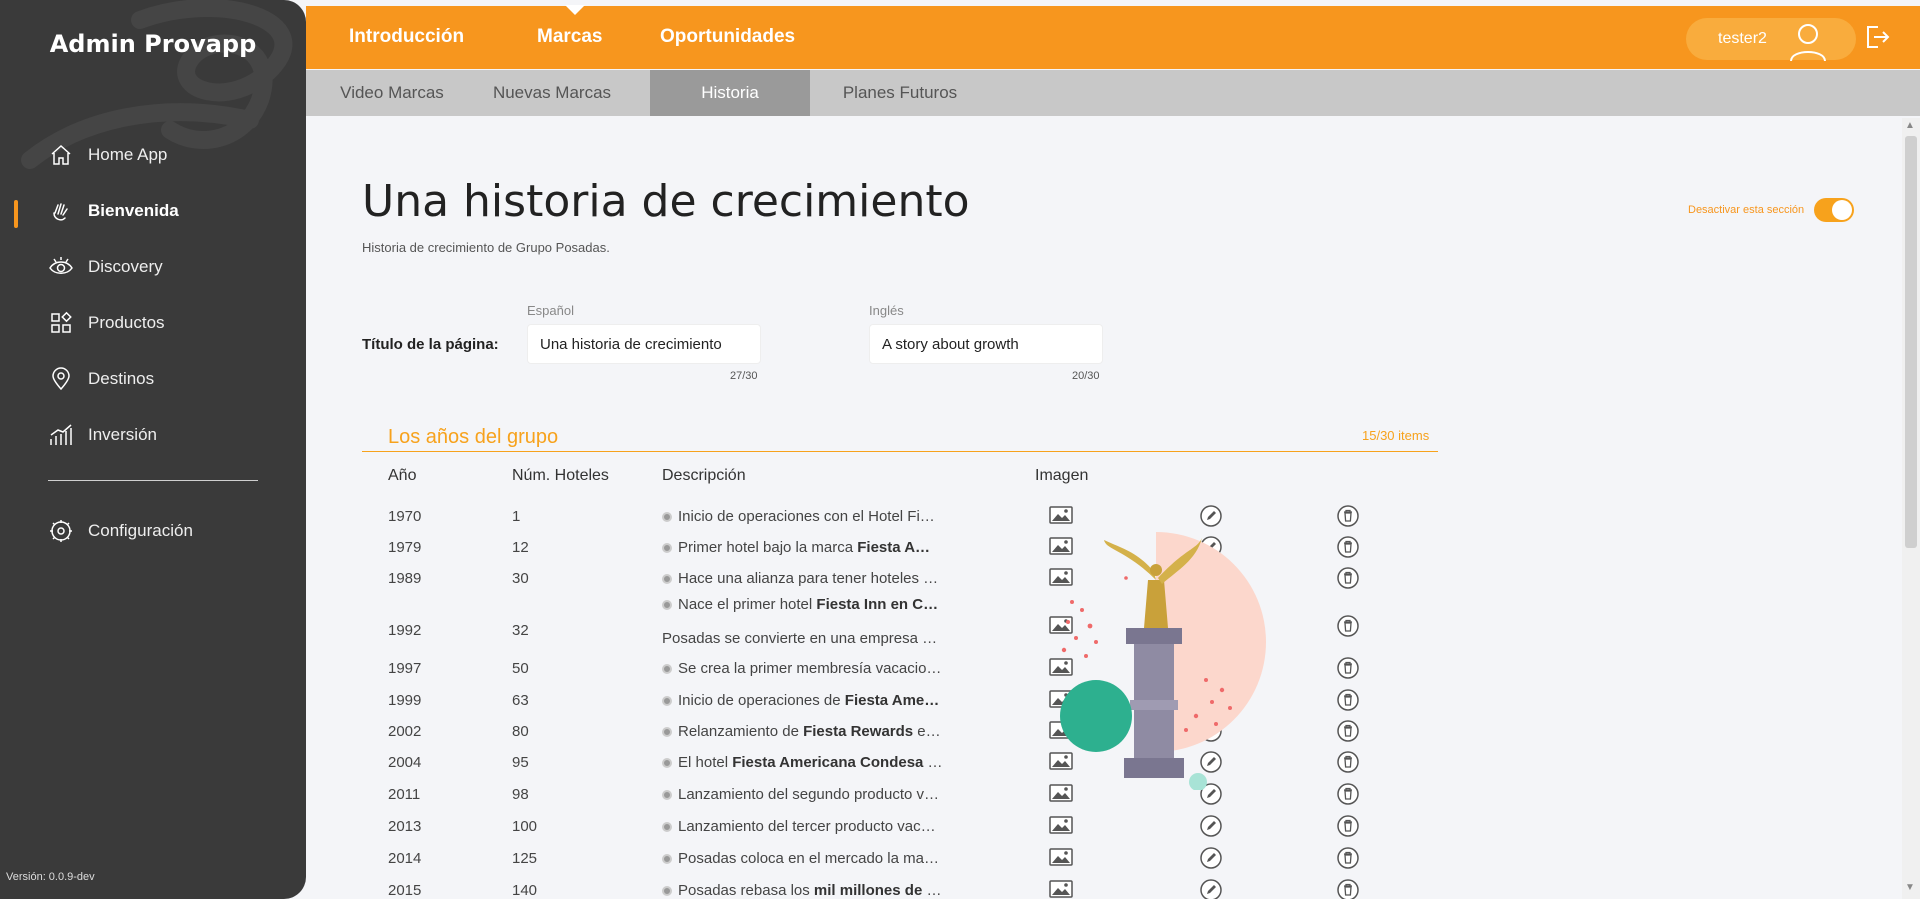  I want to click on eye-icon, so click(61, 267).